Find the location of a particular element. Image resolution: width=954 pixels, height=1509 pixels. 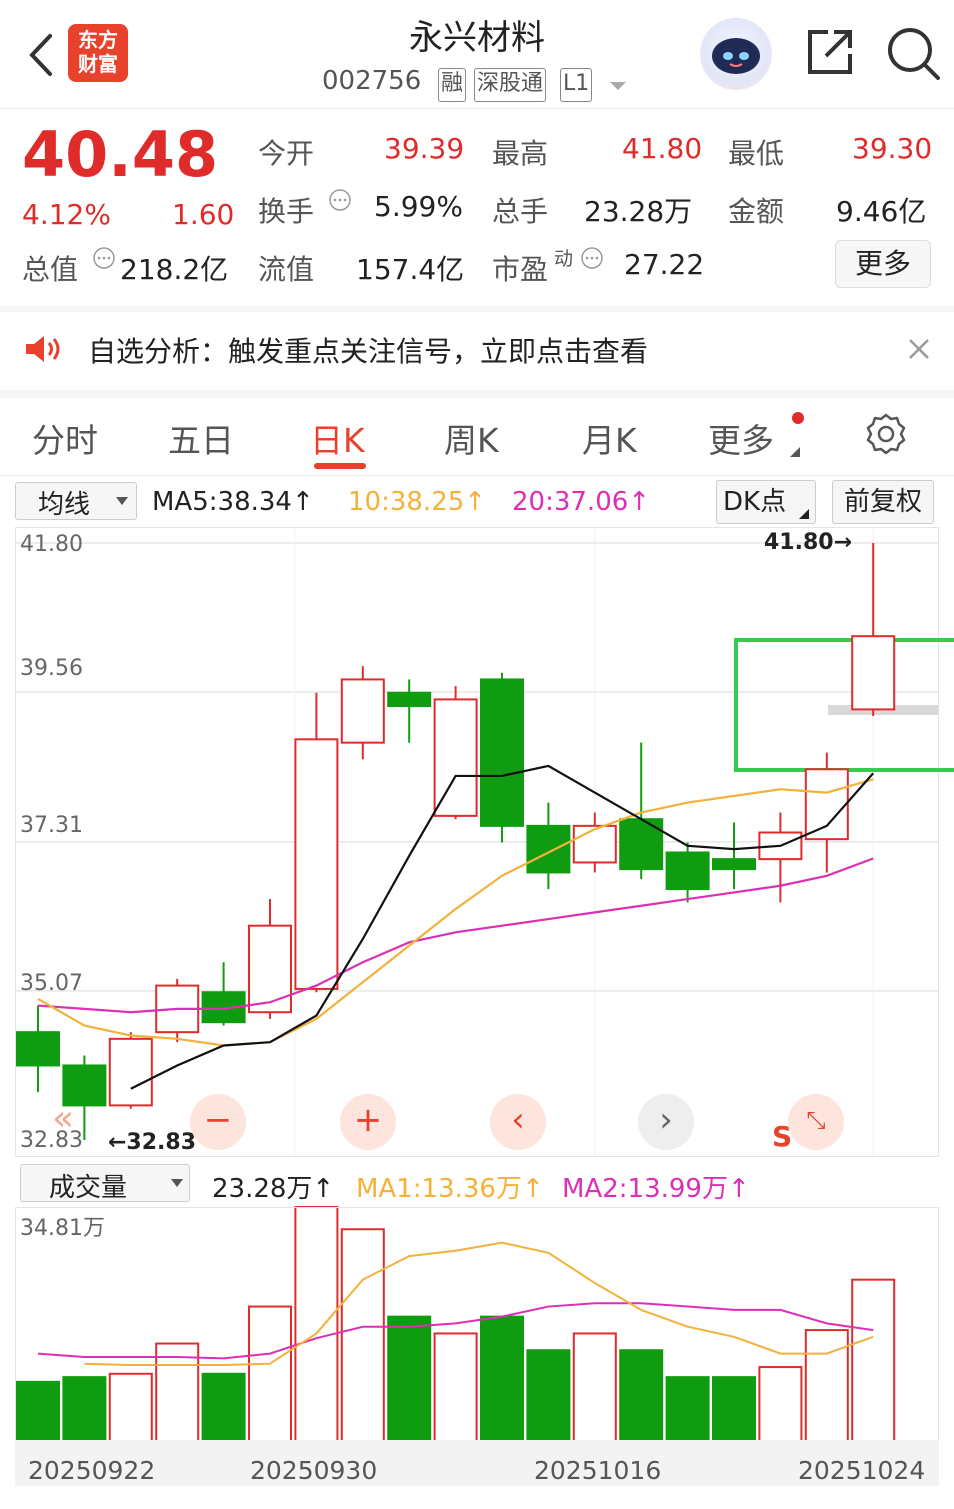

fullscreen-button: ⤡ is located at coordinates (816, 1122).